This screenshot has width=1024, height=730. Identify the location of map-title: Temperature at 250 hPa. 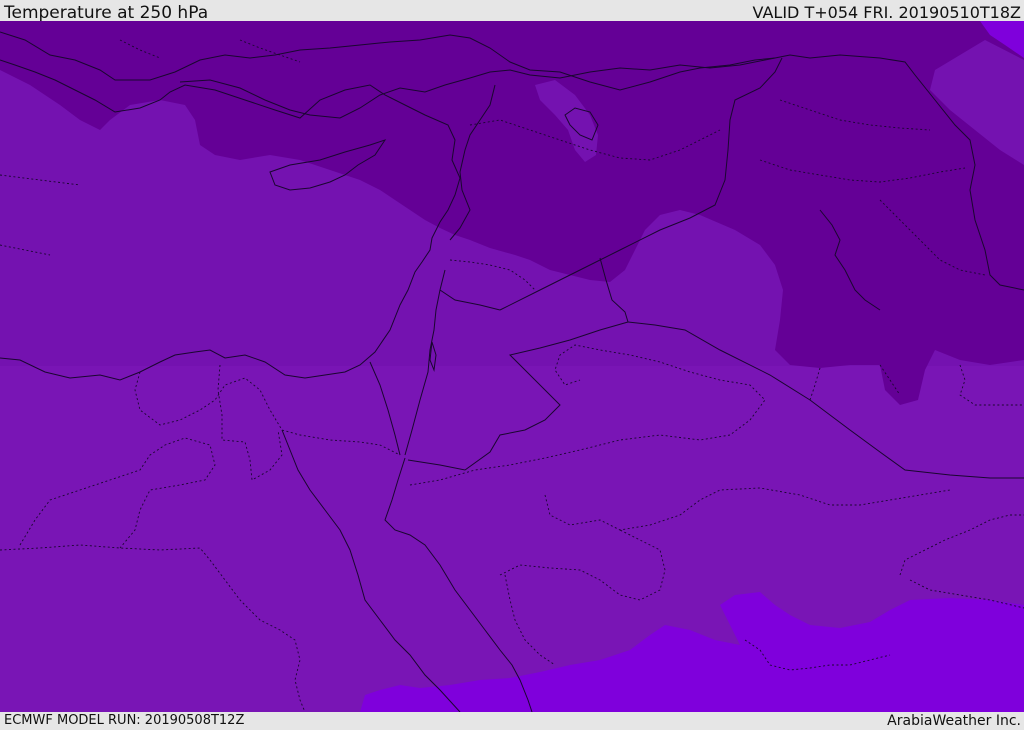
(106, 13).